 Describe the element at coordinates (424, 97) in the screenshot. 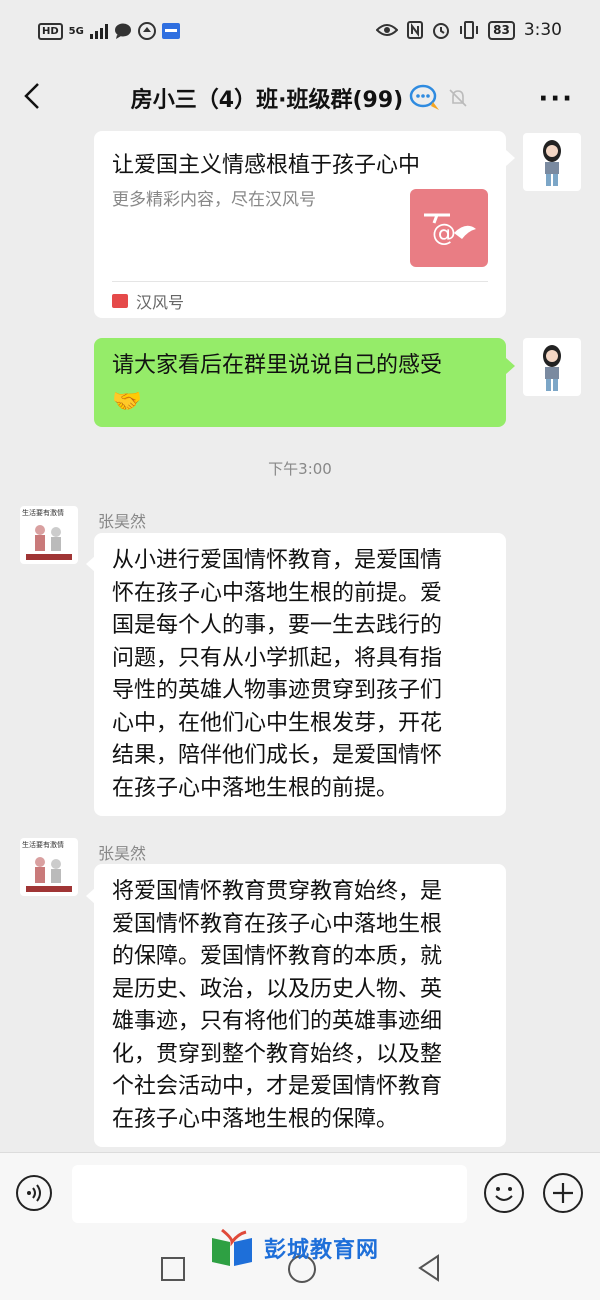

I see `group-chat-badge-icon` at that location.